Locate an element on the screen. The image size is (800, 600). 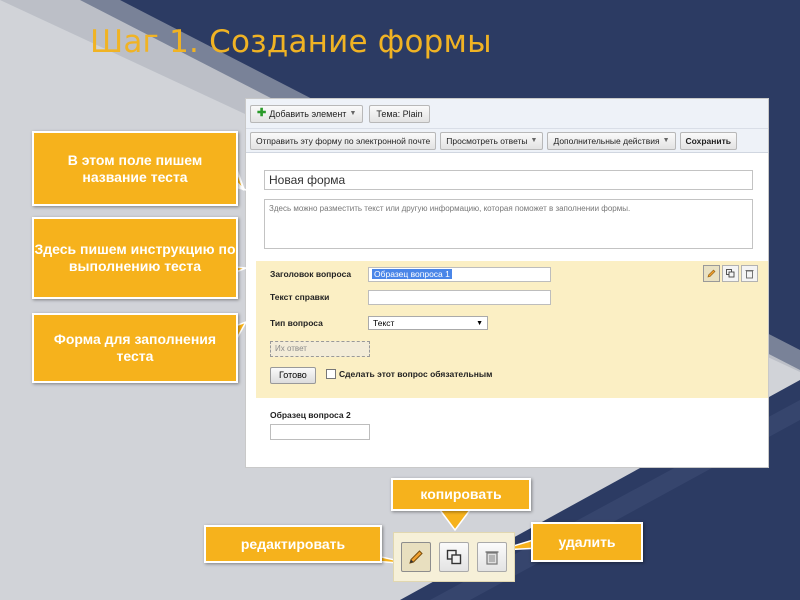
edit-tool-button is located at coordinates (416, 557).